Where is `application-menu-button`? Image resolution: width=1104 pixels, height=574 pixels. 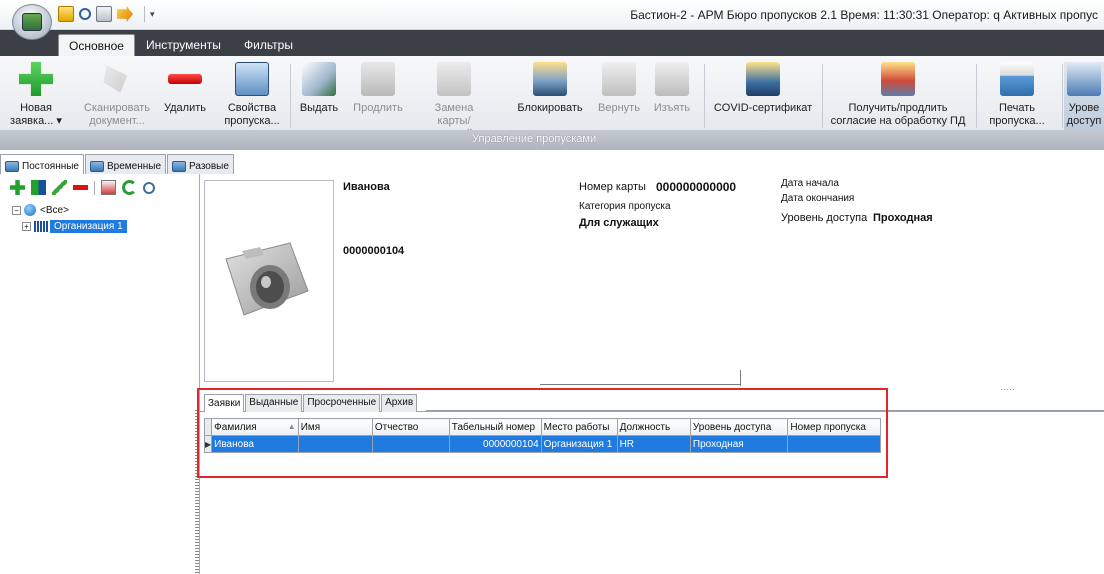
application-menu-button is located at coordinates (32, 22).